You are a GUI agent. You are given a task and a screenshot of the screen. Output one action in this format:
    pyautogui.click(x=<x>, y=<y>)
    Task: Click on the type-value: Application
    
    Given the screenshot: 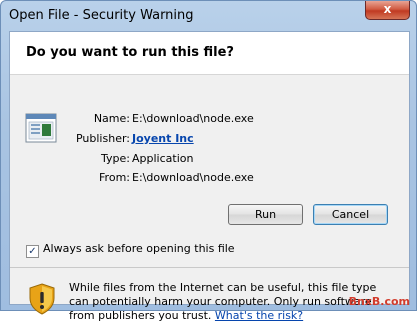 What is the action you would take?
    pyautogui.click(x=163, y=158)
    